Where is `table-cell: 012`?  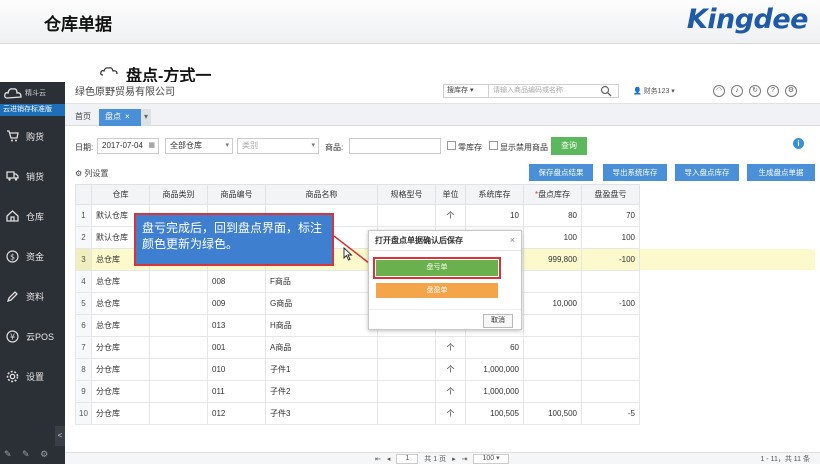
table-cell: 012 is located at coordinates (236, 413).